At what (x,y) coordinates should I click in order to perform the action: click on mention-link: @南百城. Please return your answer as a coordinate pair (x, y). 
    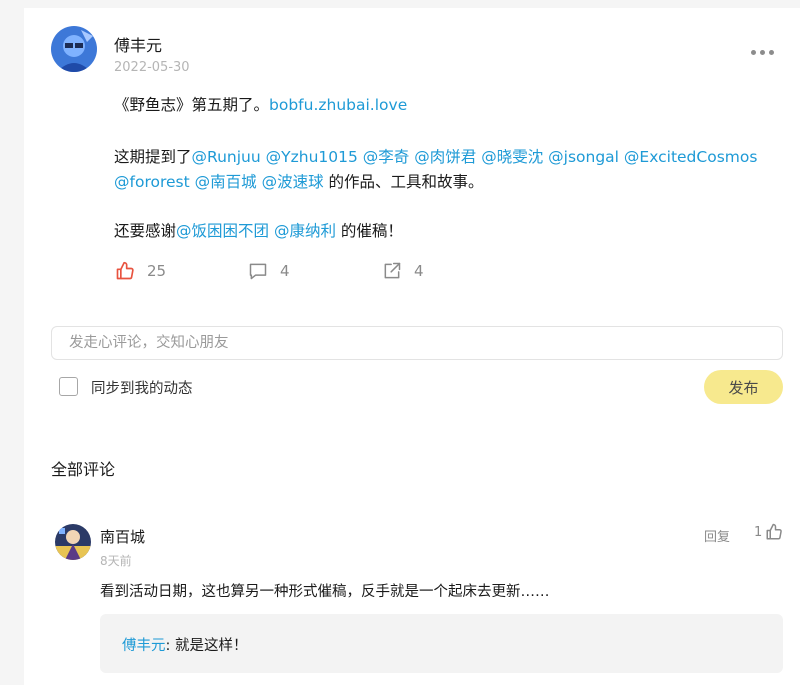
    Looking at the image, I should click on (226, 182).